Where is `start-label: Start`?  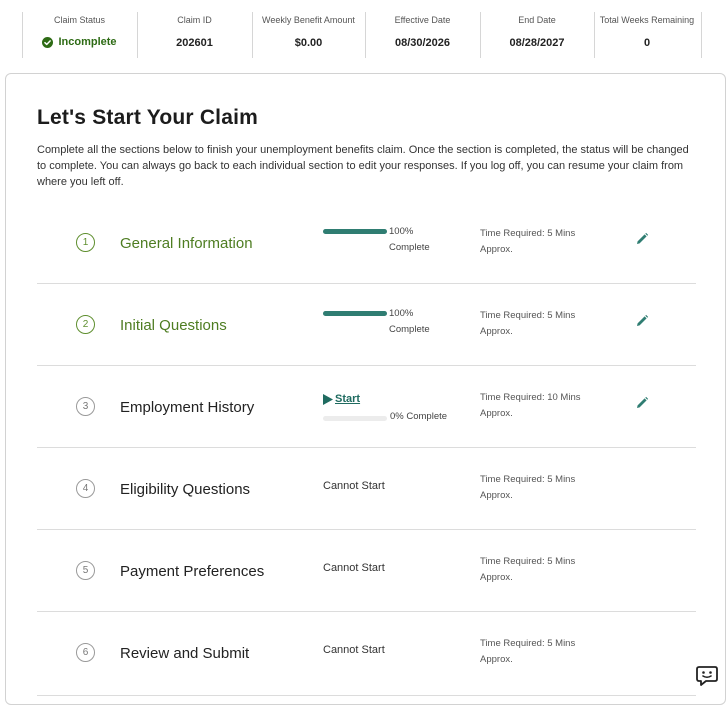
start-label: Start is located at coordinates (348, 399).